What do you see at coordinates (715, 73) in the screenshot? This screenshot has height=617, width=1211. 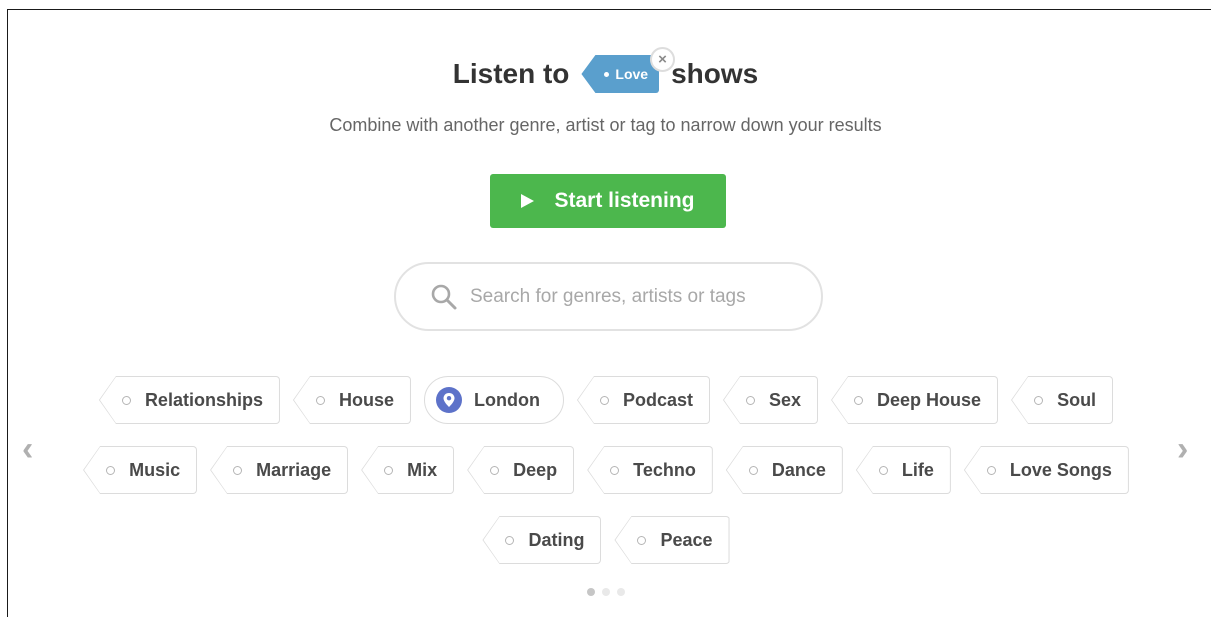 I see `title-suffix: shows` at bounding box center [715, 73].